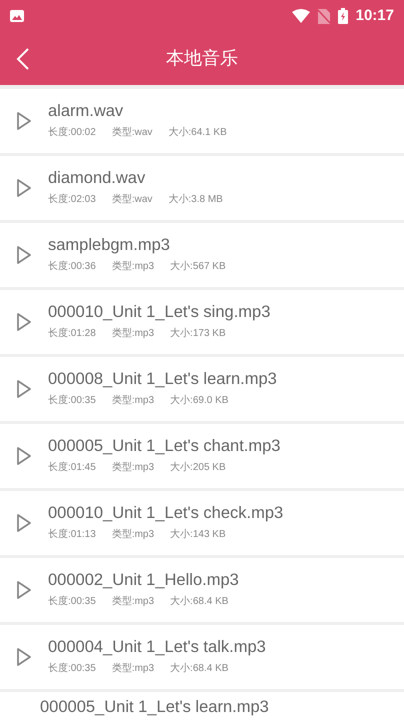  I want to click on file-name: 000005_Unit 1_Let's learn.mp3, so click(154, 708).